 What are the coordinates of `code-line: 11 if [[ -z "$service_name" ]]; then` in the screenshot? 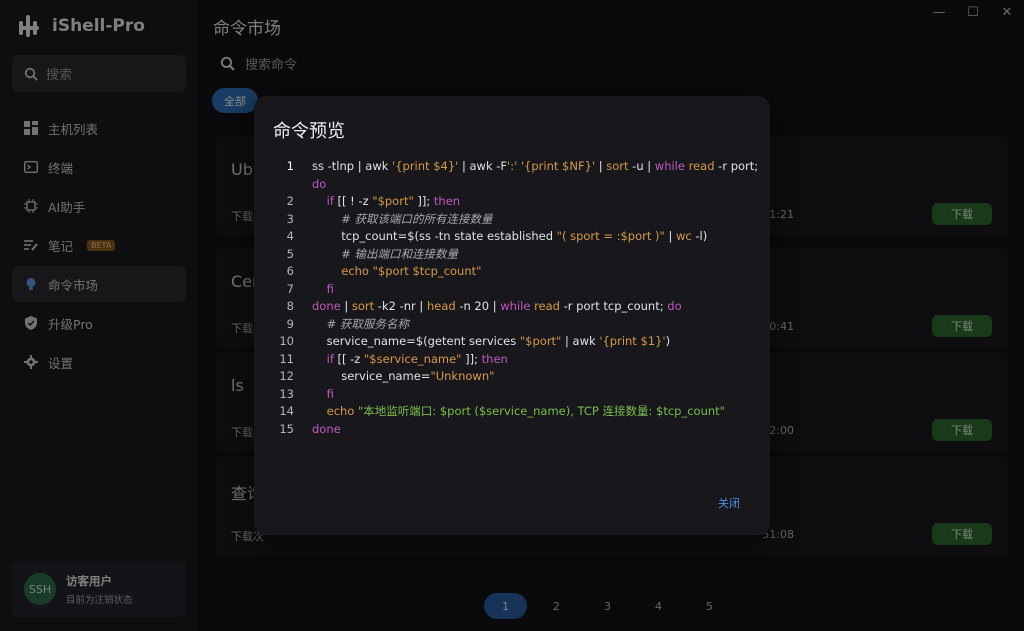 It's located at (514, 360).